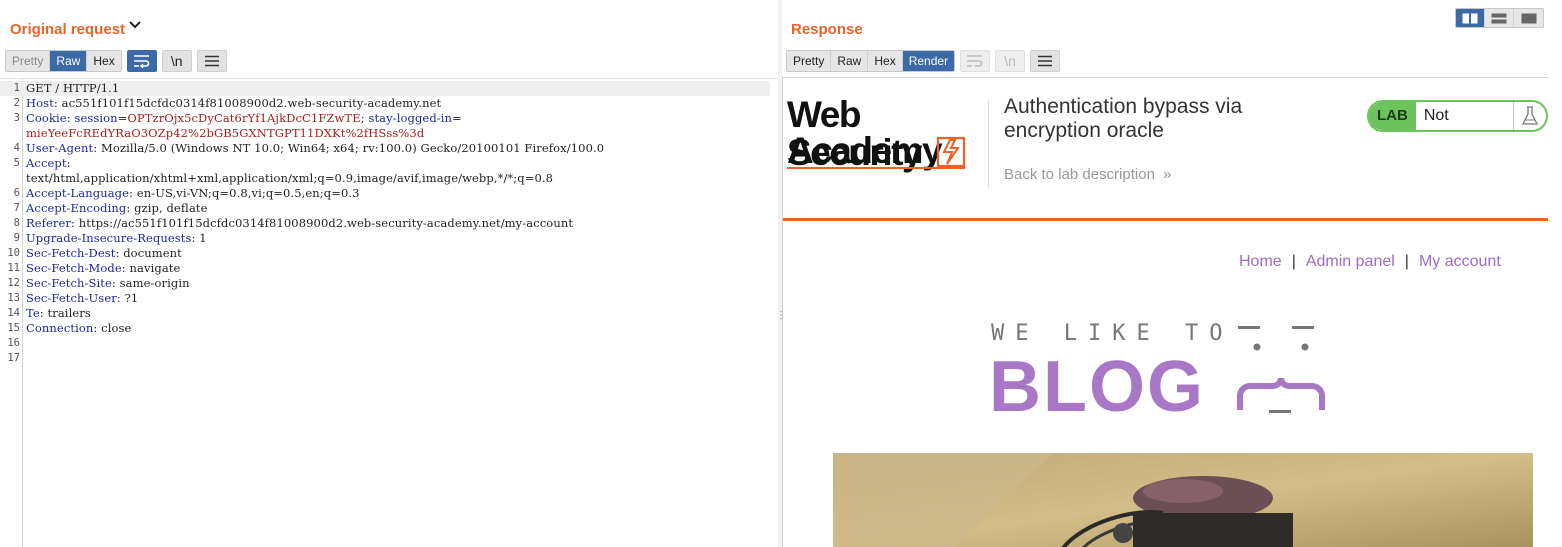 This screenshot has width=1562, height=547. What do you see at coordinates (116, 328) in the screenshot?
I see `header-value: close` at bounding box center [116, 328].